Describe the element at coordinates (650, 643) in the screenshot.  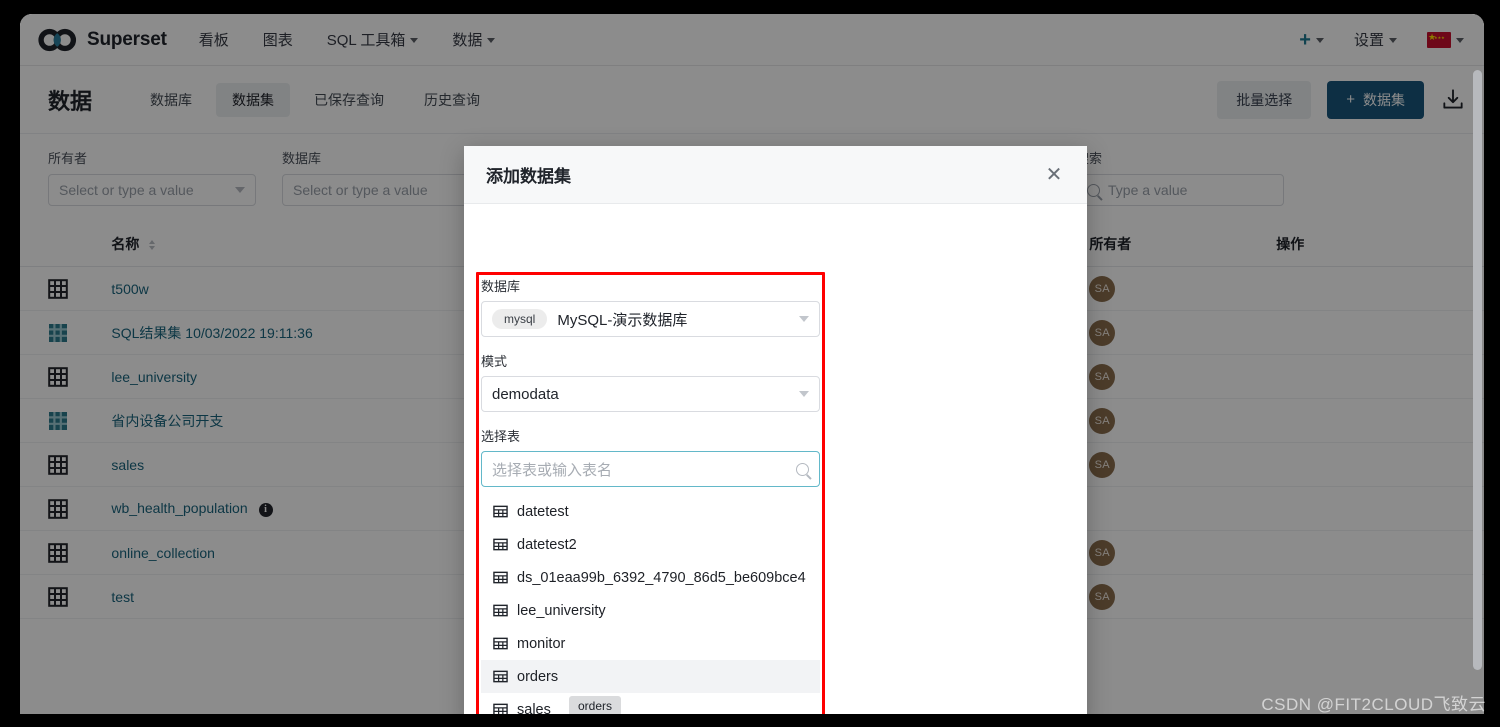
I see `list-item: monitor` at that location.